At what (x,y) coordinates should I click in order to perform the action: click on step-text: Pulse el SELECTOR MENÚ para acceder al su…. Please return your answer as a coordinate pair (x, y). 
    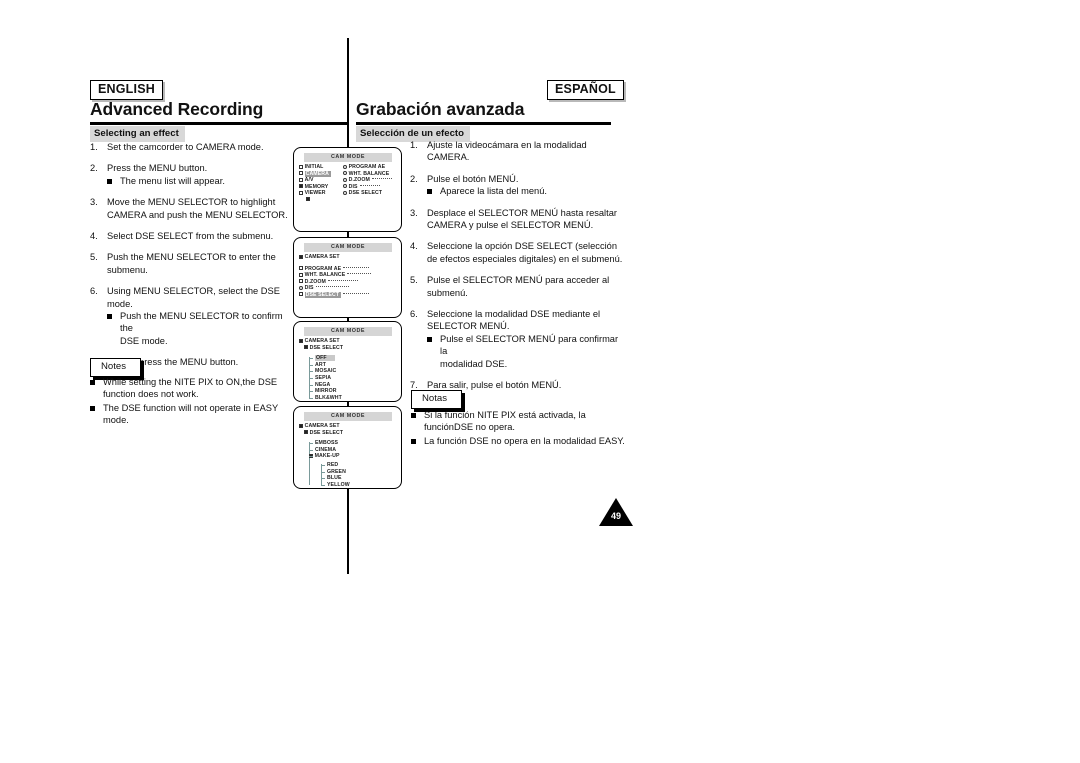
    Looking at the image, I should click on (526, 286).